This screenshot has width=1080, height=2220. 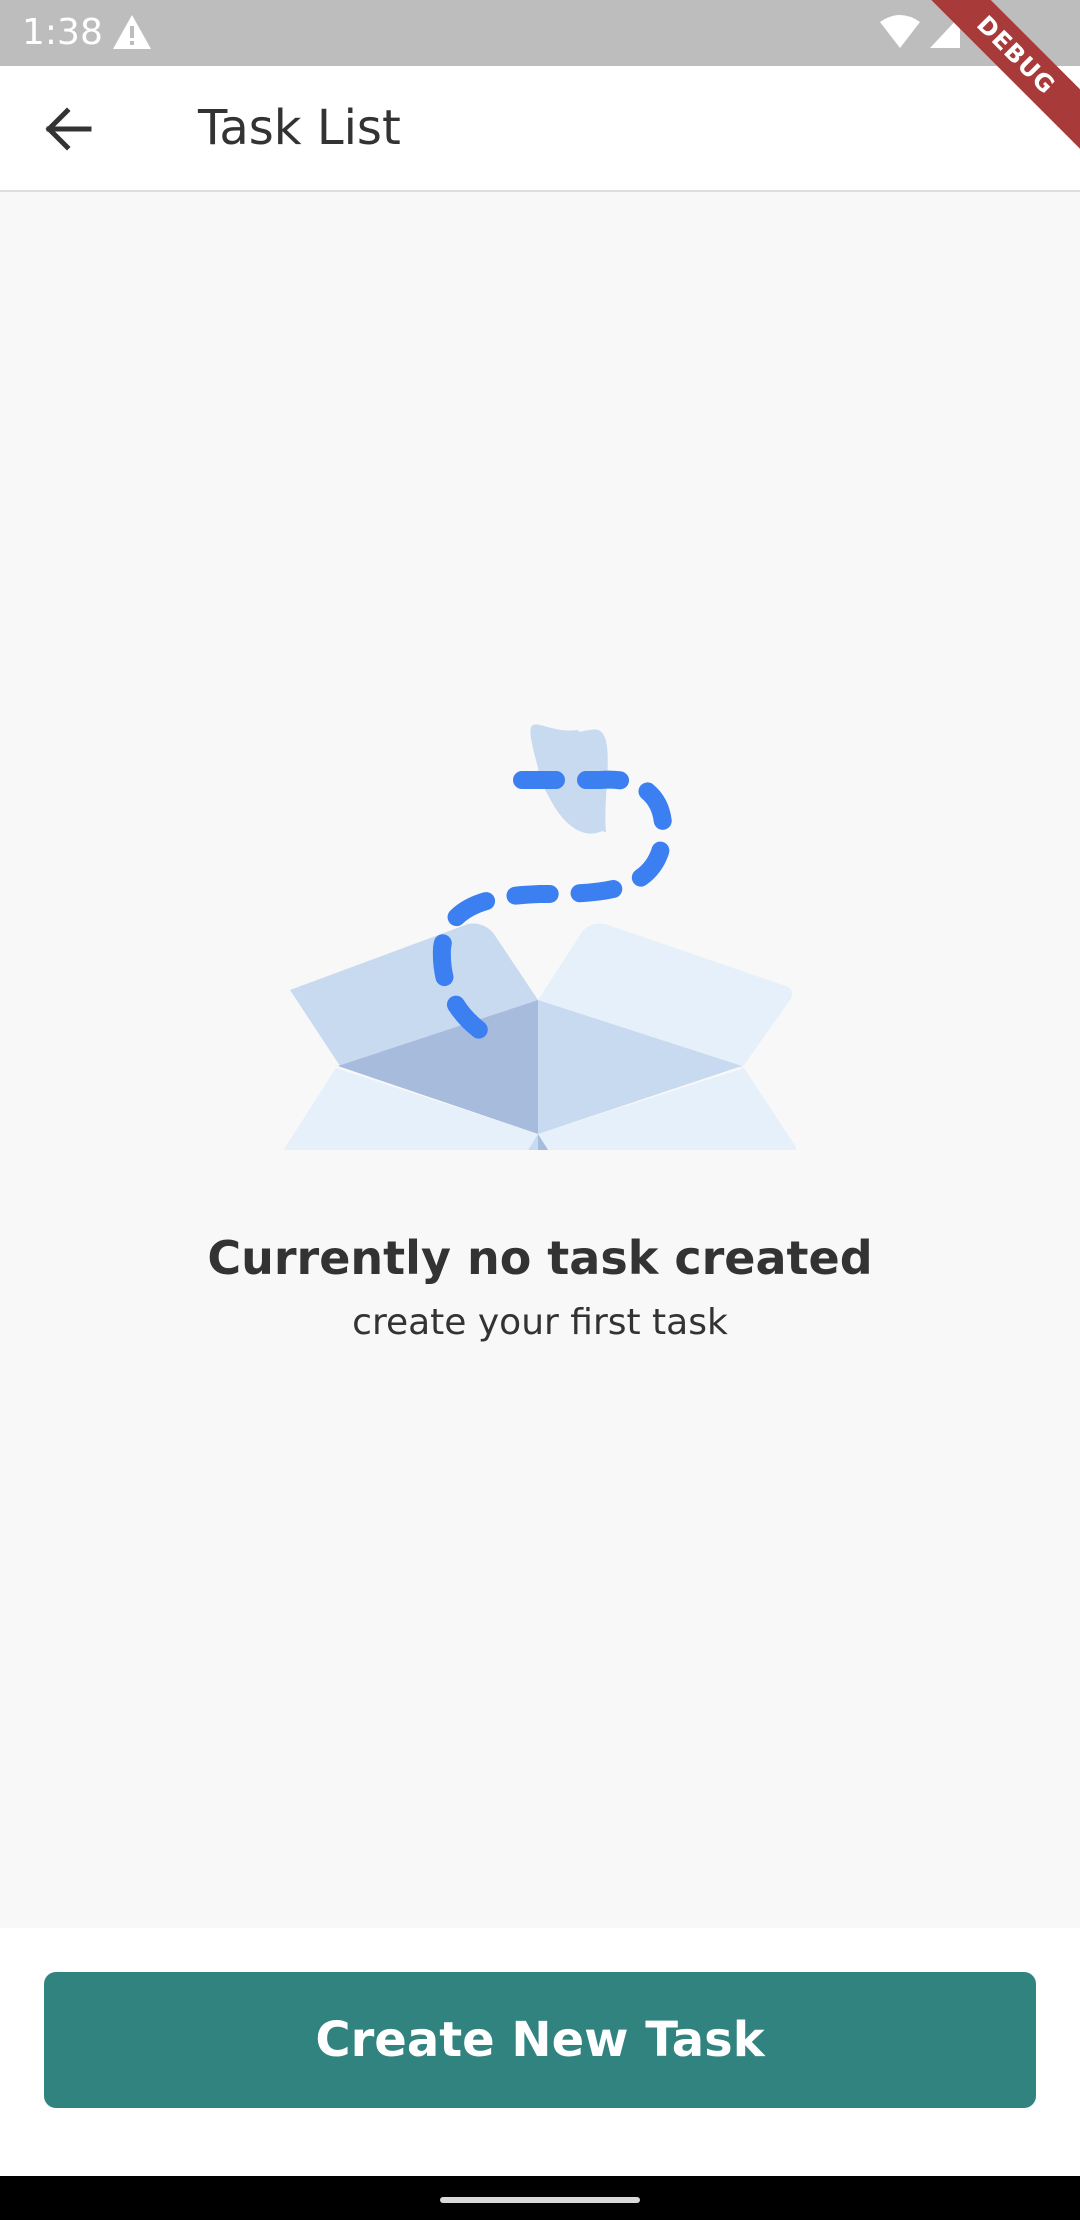 What do you see at coordinates (132, 32) in the screenshot?
I see `warning-icon` at bounding box center [132, 32].